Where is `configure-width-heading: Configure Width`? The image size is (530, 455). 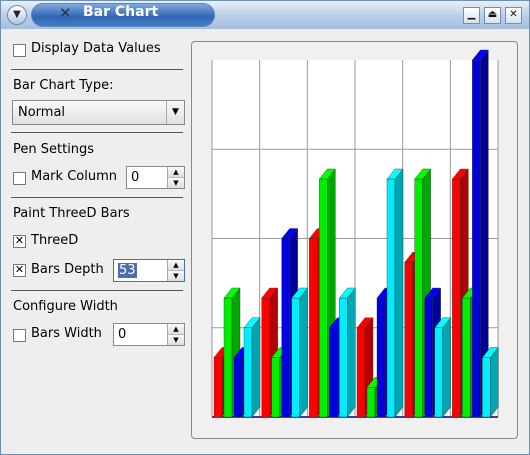
configure-width-heading: Configure Width is located at coordinates (65, 306).